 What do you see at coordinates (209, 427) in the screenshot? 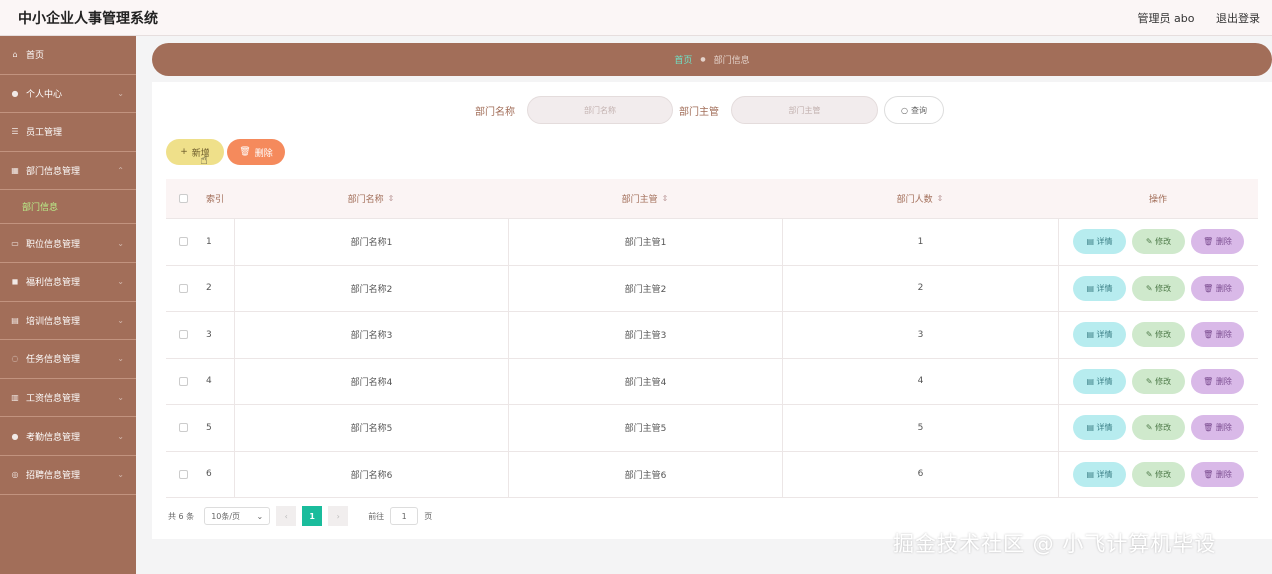
I see `cell-index: 5` at bounding box center [209, 427].